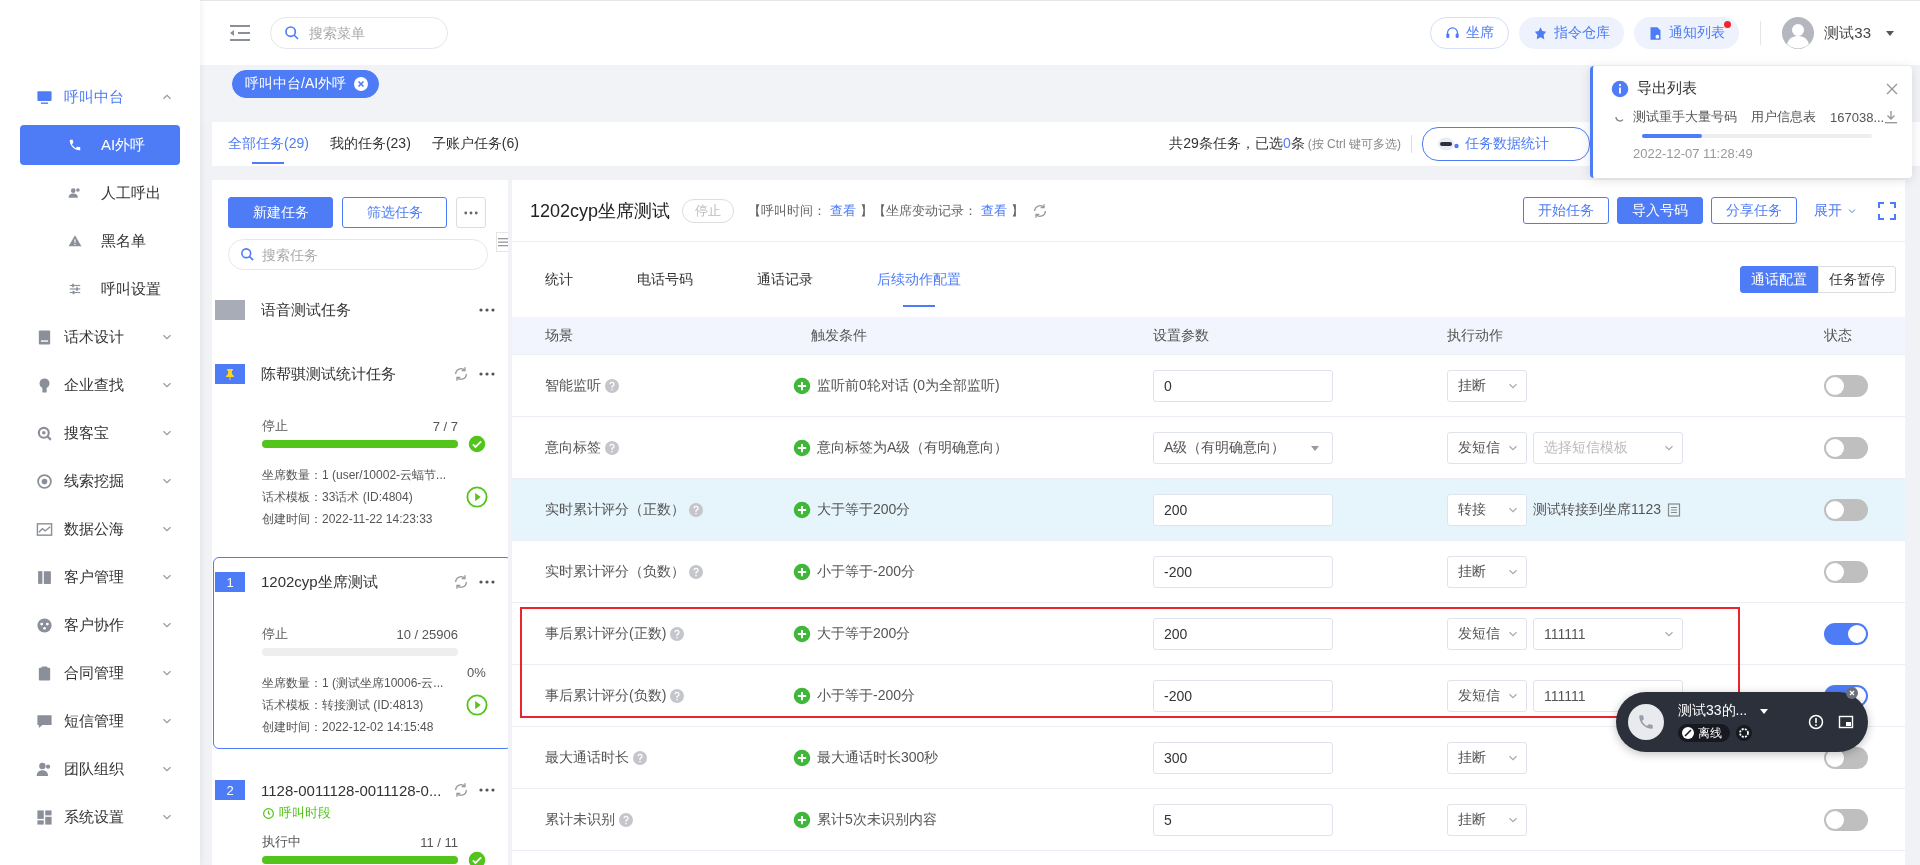 The image size is (1920, 865). Describe the element at coordinates (75, 145) in the screenshot. I see `phone-icon` at that location.